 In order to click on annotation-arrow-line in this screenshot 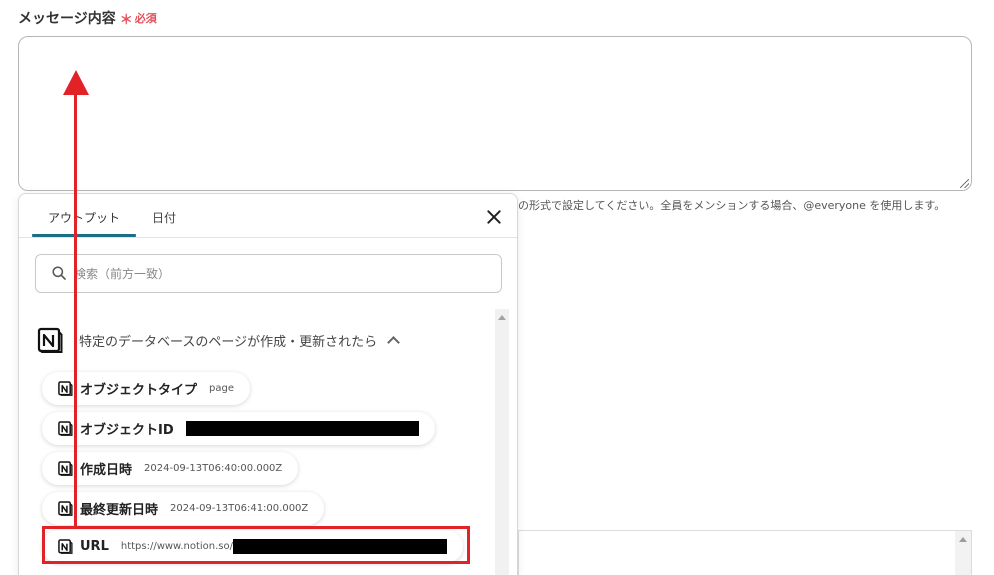, I will do `click(75, 309)`.